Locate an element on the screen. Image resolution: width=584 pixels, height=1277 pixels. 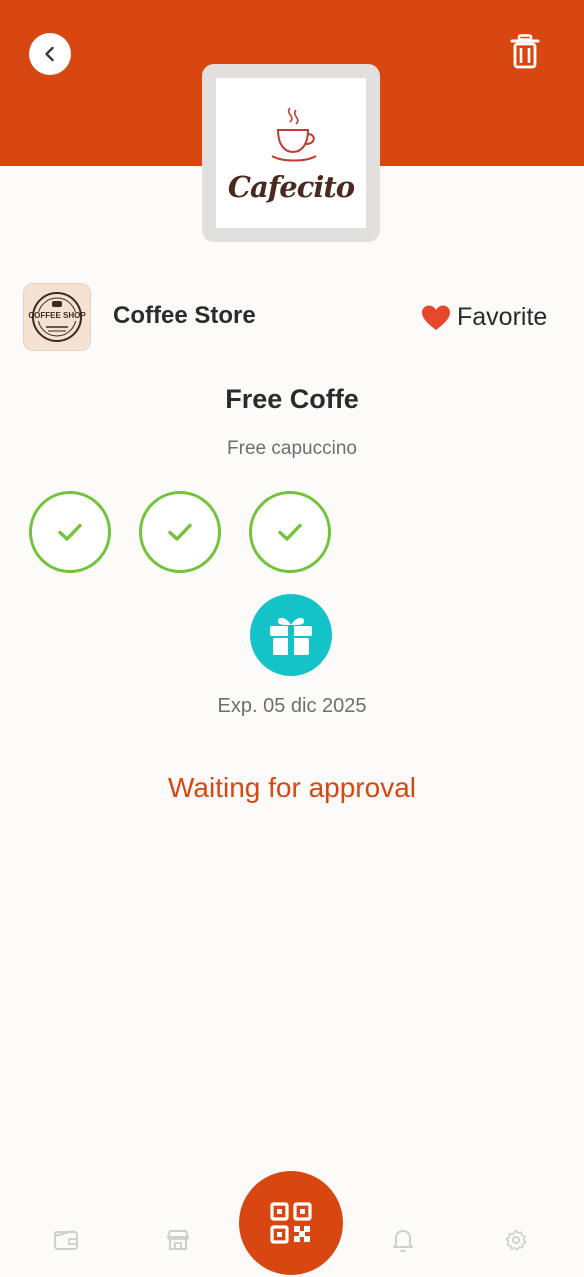
promotion-description: Free capuccino is located at coordinates (292, 448).